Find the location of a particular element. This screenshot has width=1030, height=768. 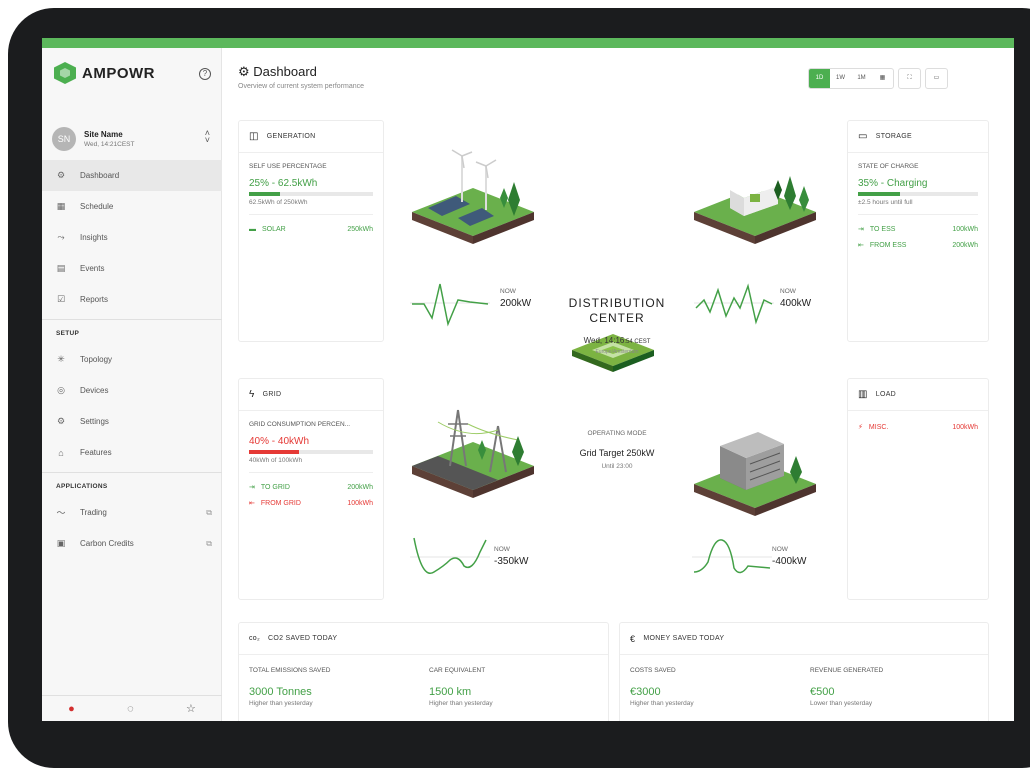

metric-label: REVENUE GENERATED is located at coordinates (847, 670).